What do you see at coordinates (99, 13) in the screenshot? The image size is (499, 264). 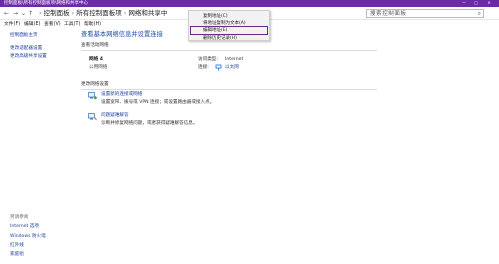 I see `breadcrumb-item: 所有控制面板项` at bounding box center [99, 13].